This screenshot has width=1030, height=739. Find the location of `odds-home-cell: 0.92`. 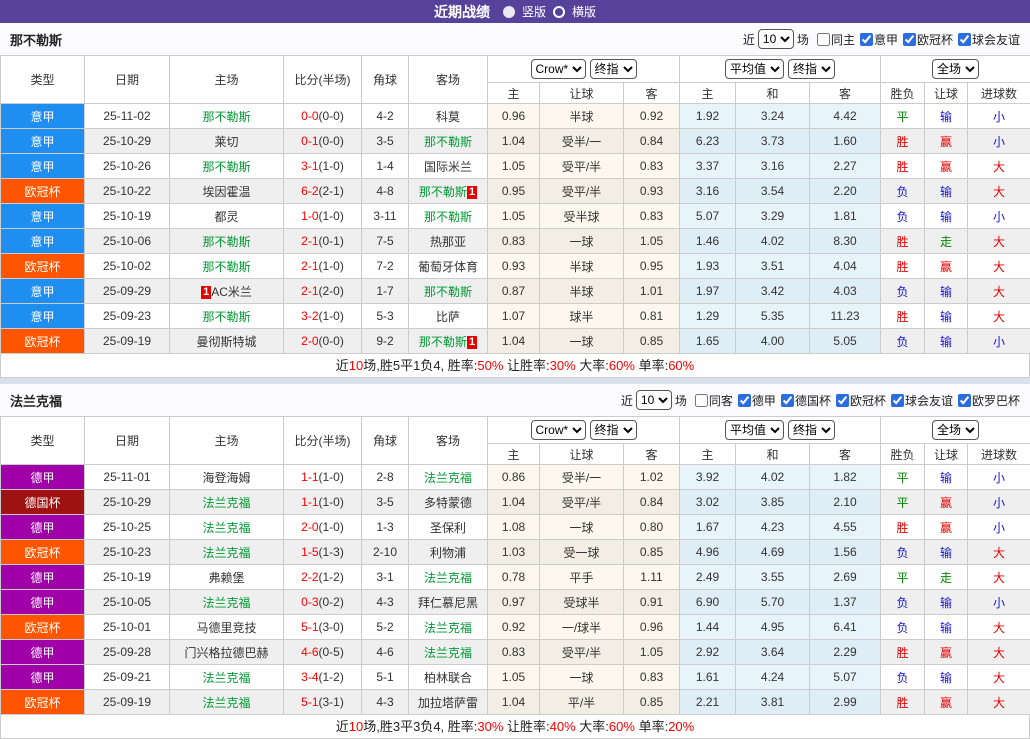

odds-home-cell: 0.92 is located at coordinates (514, 627).